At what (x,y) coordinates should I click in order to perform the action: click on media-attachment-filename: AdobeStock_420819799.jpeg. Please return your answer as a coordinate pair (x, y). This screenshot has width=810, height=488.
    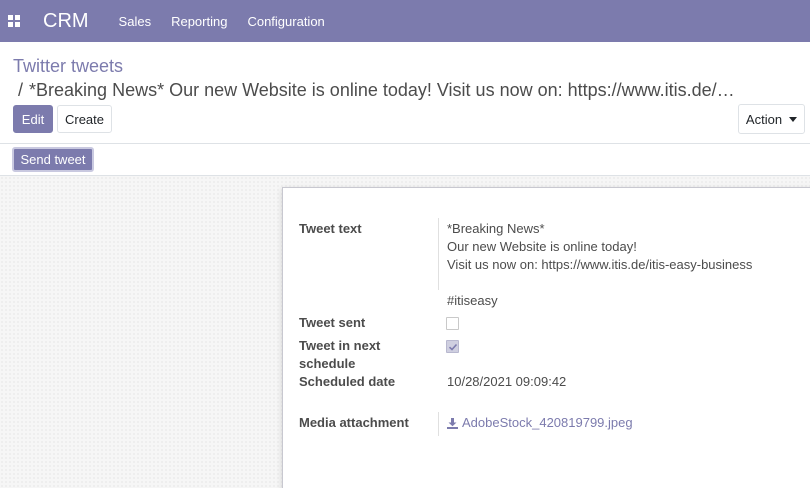
    Looking at the image, I should click on (547, 422).